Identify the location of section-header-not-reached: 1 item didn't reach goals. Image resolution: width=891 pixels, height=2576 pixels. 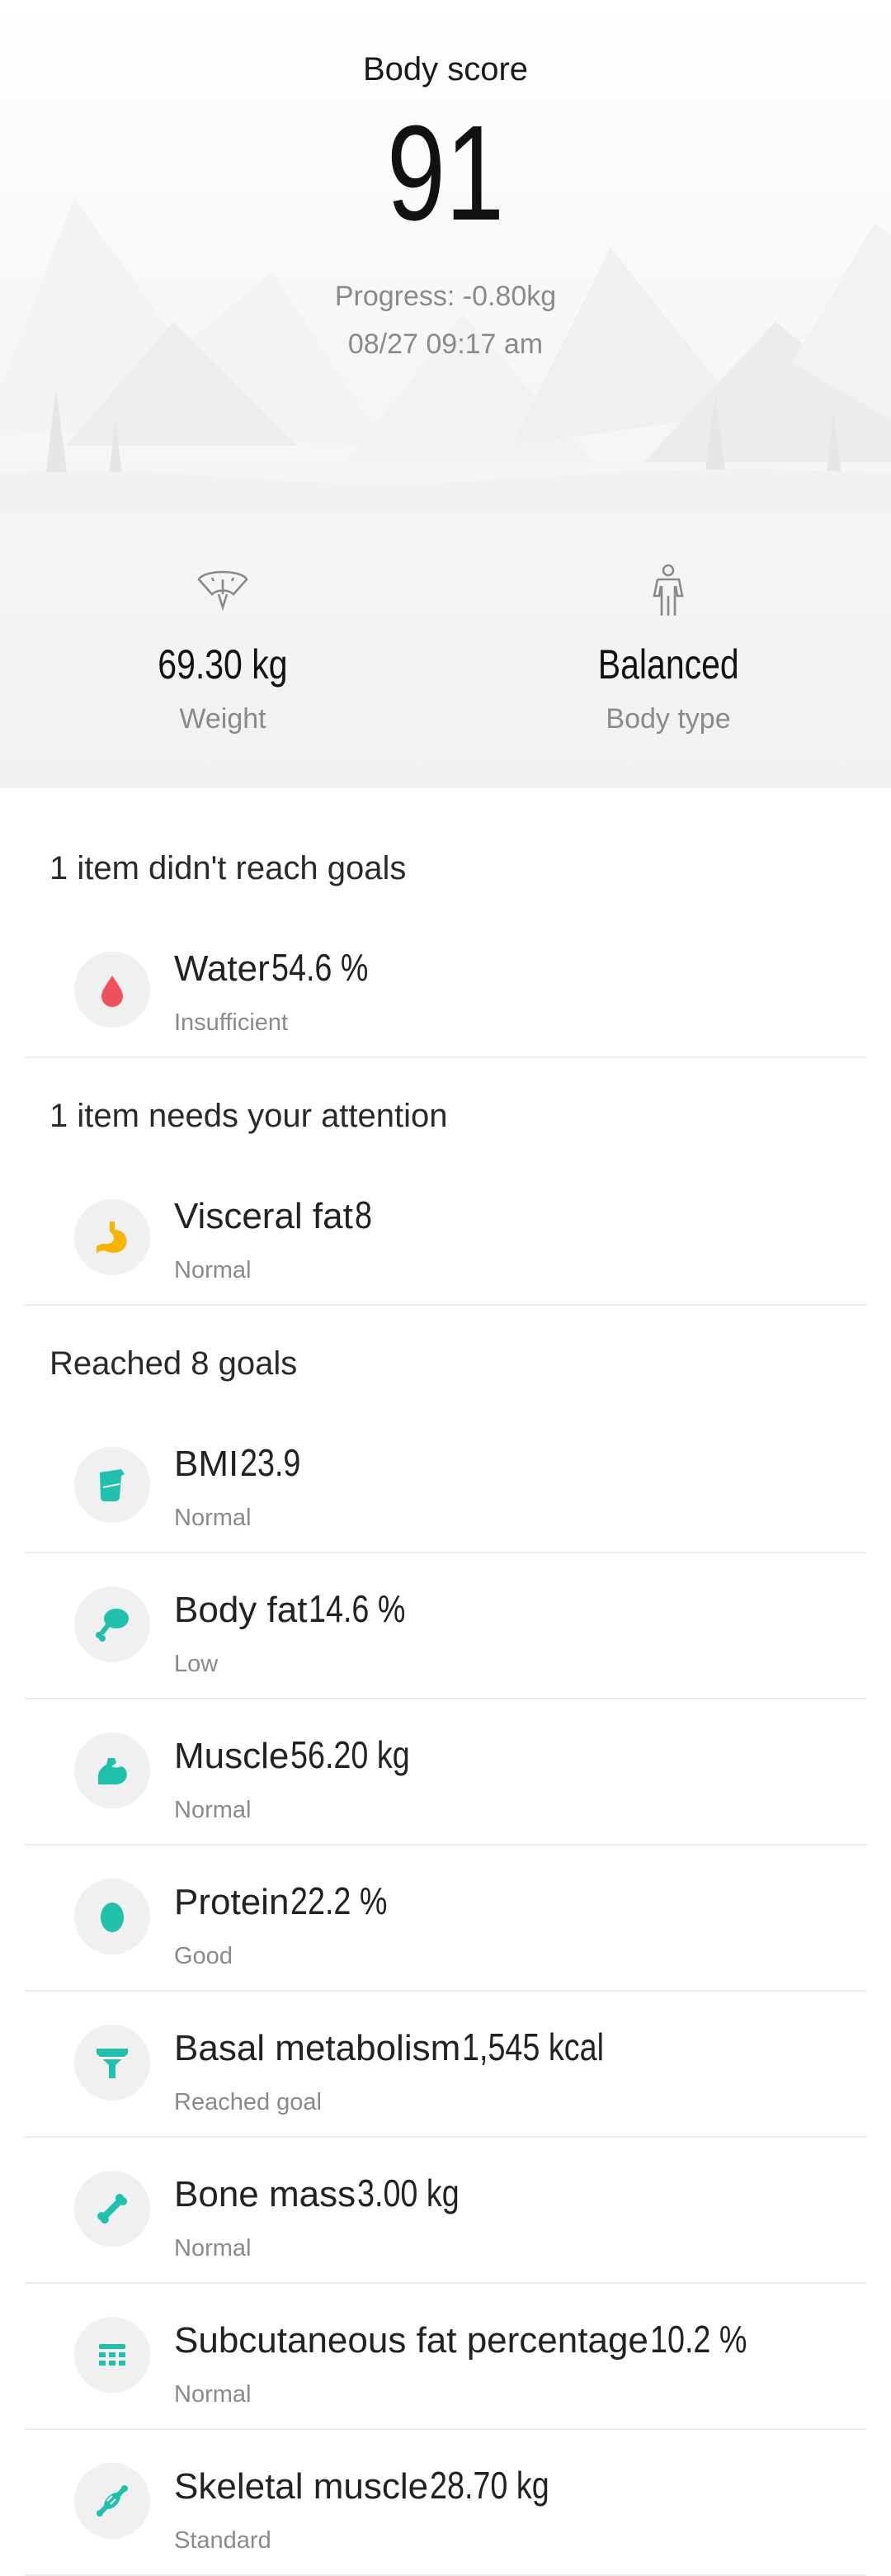
(228, 868).